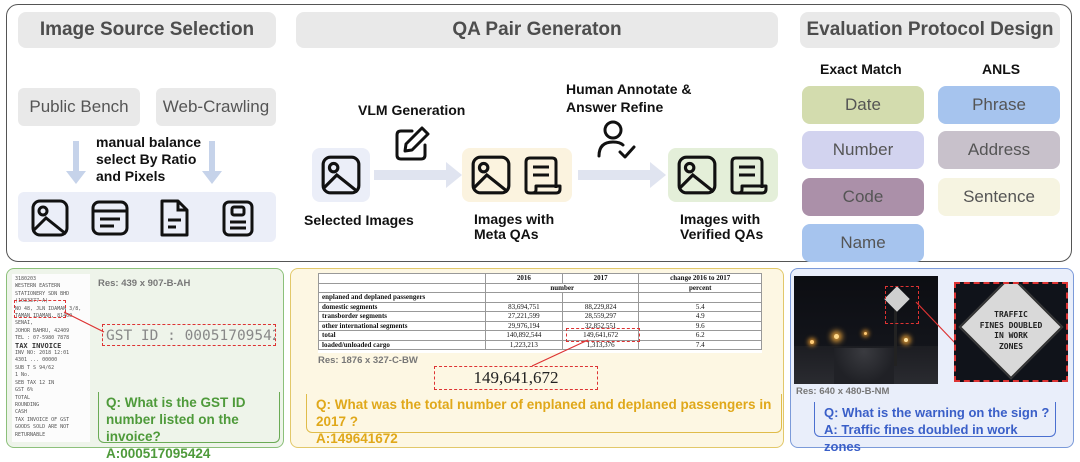 Image resolution: width=1080 pixels, height=462 pixels. I want to click on anls-phrase-pill: Phrase, so click(999, 105).